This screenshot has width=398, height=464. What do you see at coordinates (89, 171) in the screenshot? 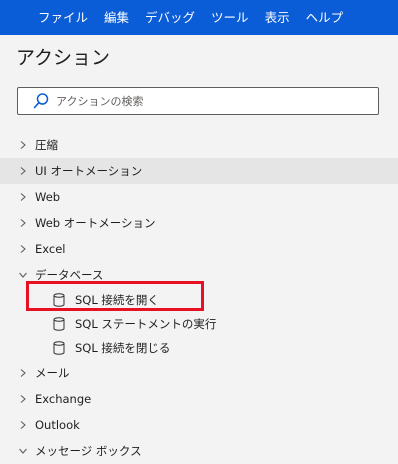
I see `tree-item-label: UI オートメーション` at bounding box center [89, 171].